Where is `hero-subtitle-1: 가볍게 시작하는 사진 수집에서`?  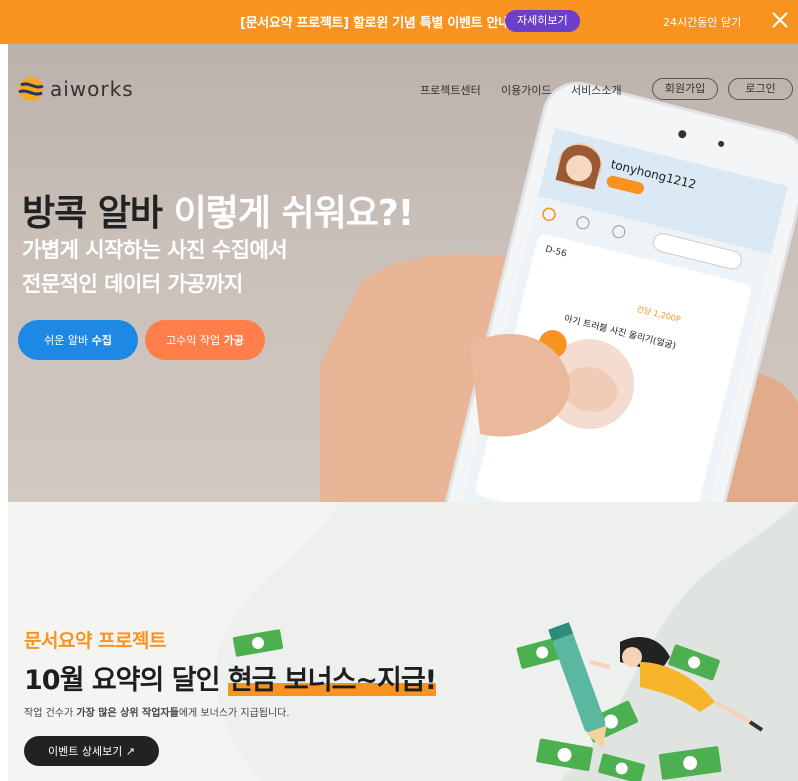 hero-subtitle-1: 가볍게 시작하는 사진 수집에서 is located at coordinates (155, 250).